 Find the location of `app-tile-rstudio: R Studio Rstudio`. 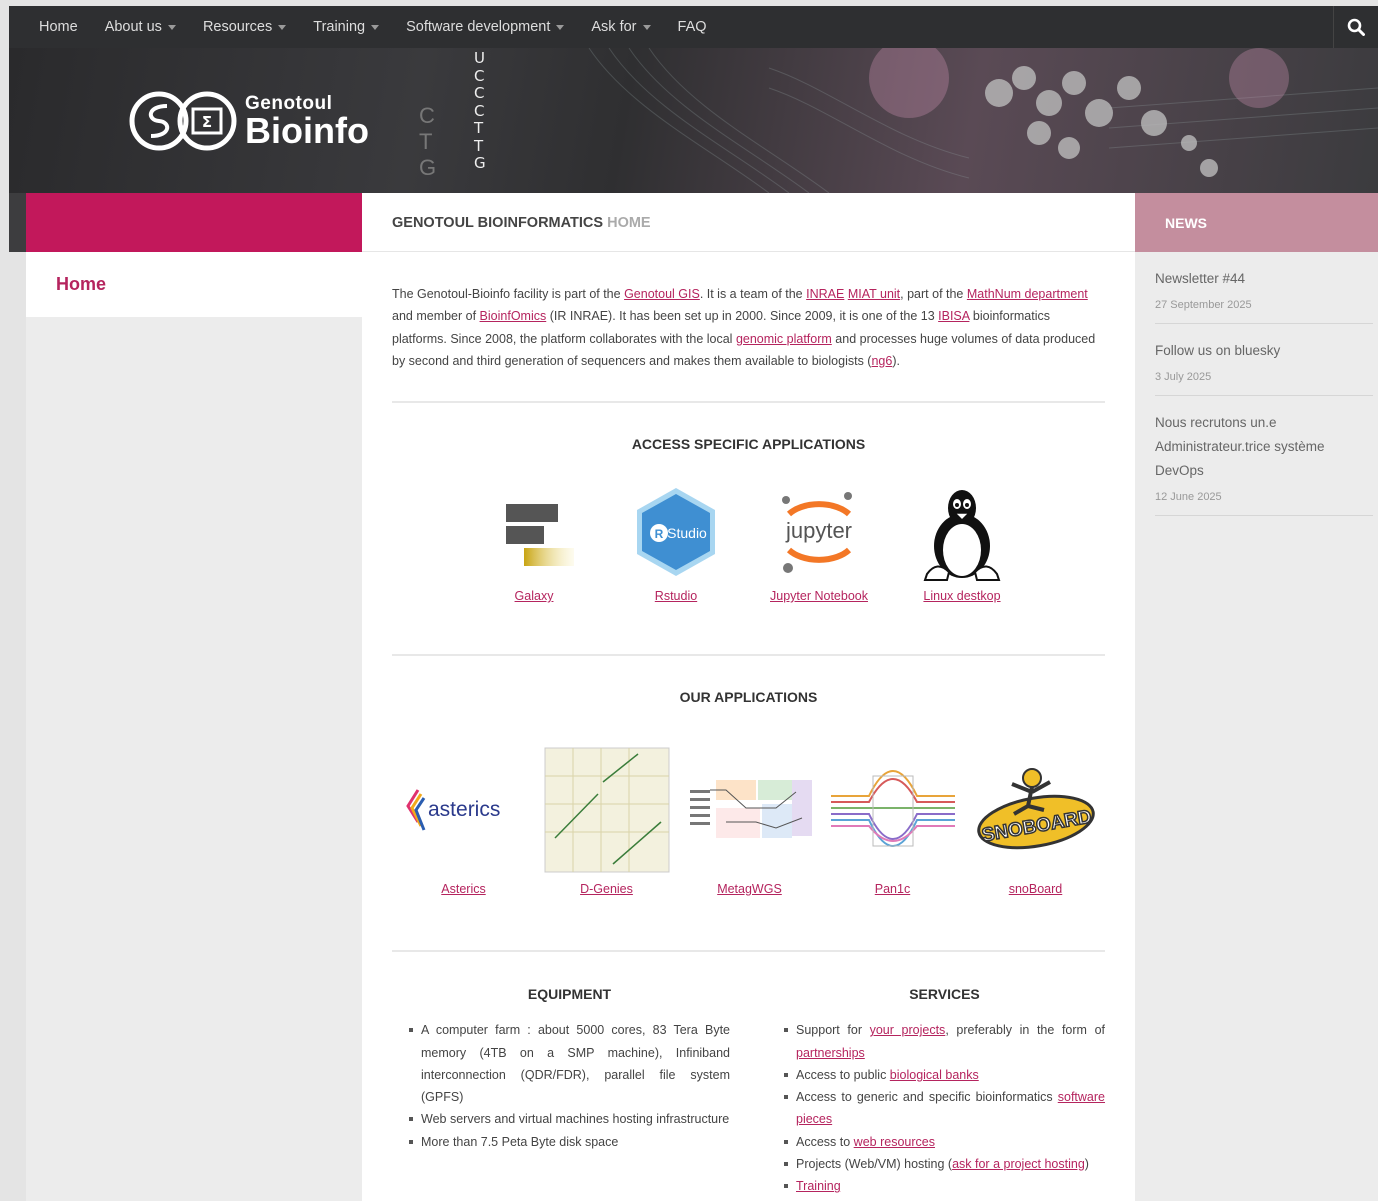

app-tile-rstudio: R Studio Rstudio is located at coordinates (676, 541).